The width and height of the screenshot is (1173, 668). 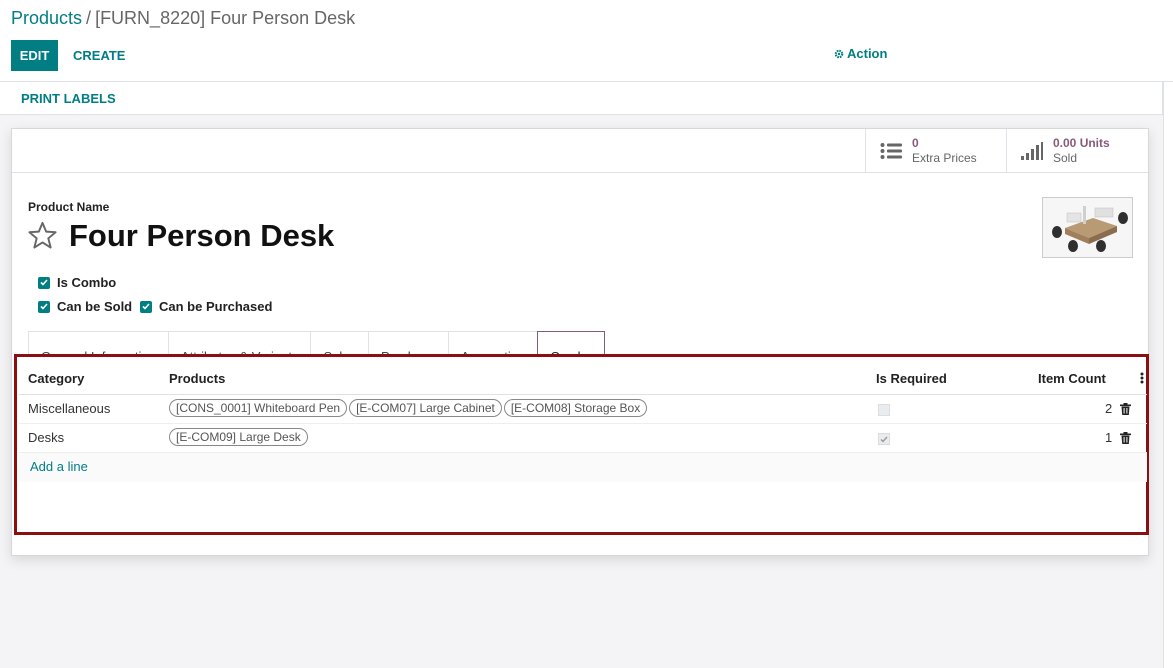 I want to click on can-be-sold-checkbox, so click(x=44, y=306).